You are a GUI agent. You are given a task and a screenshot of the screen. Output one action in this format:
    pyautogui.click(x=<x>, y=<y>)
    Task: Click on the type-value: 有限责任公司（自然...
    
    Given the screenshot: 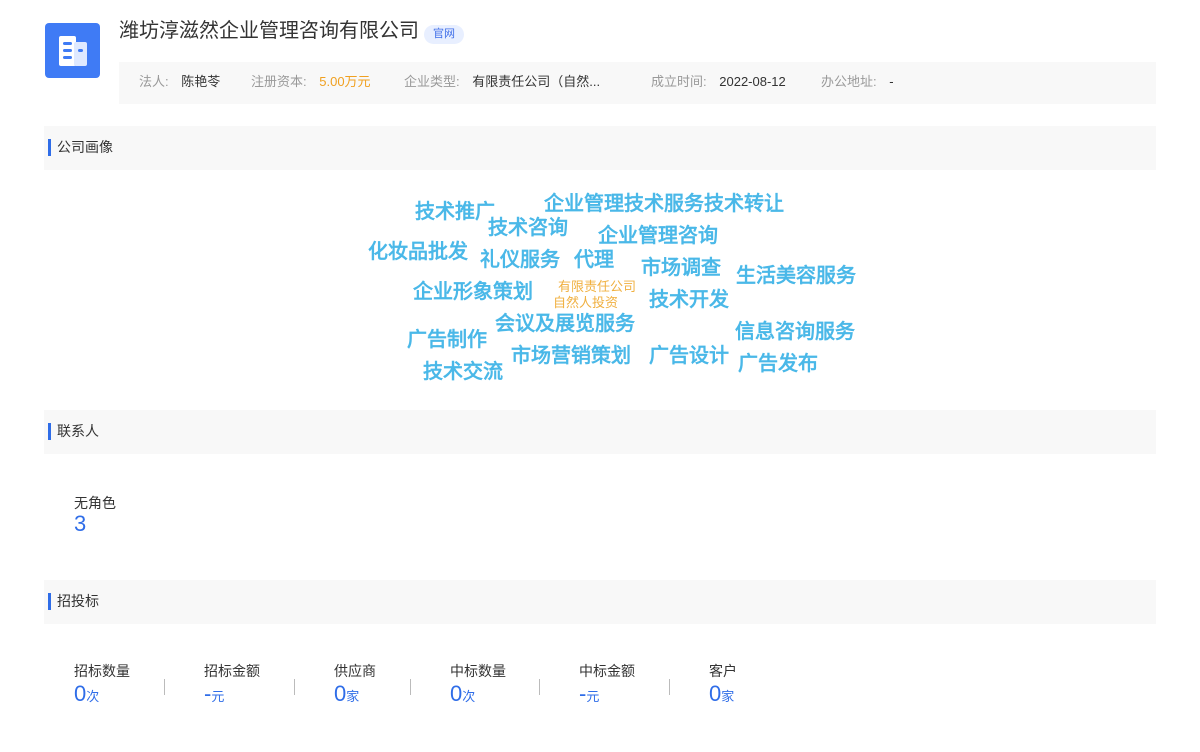 What is the action you would take?
    pyautogui.click(x=536, y=81)
    